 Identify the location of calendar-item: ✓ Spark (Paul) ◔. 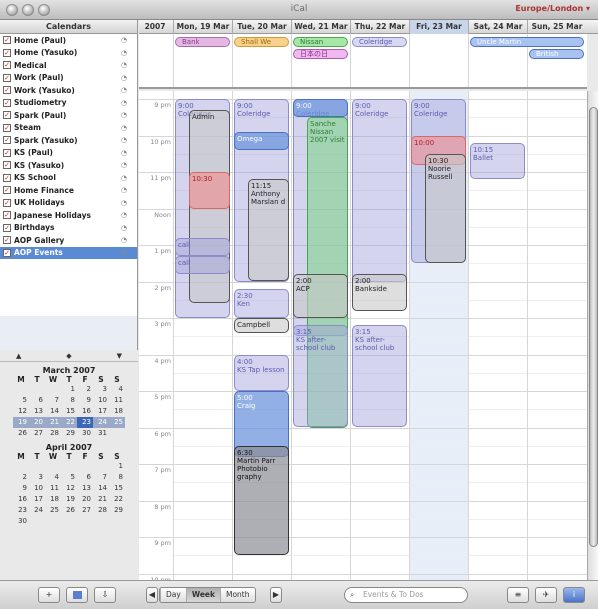
(68, 115).